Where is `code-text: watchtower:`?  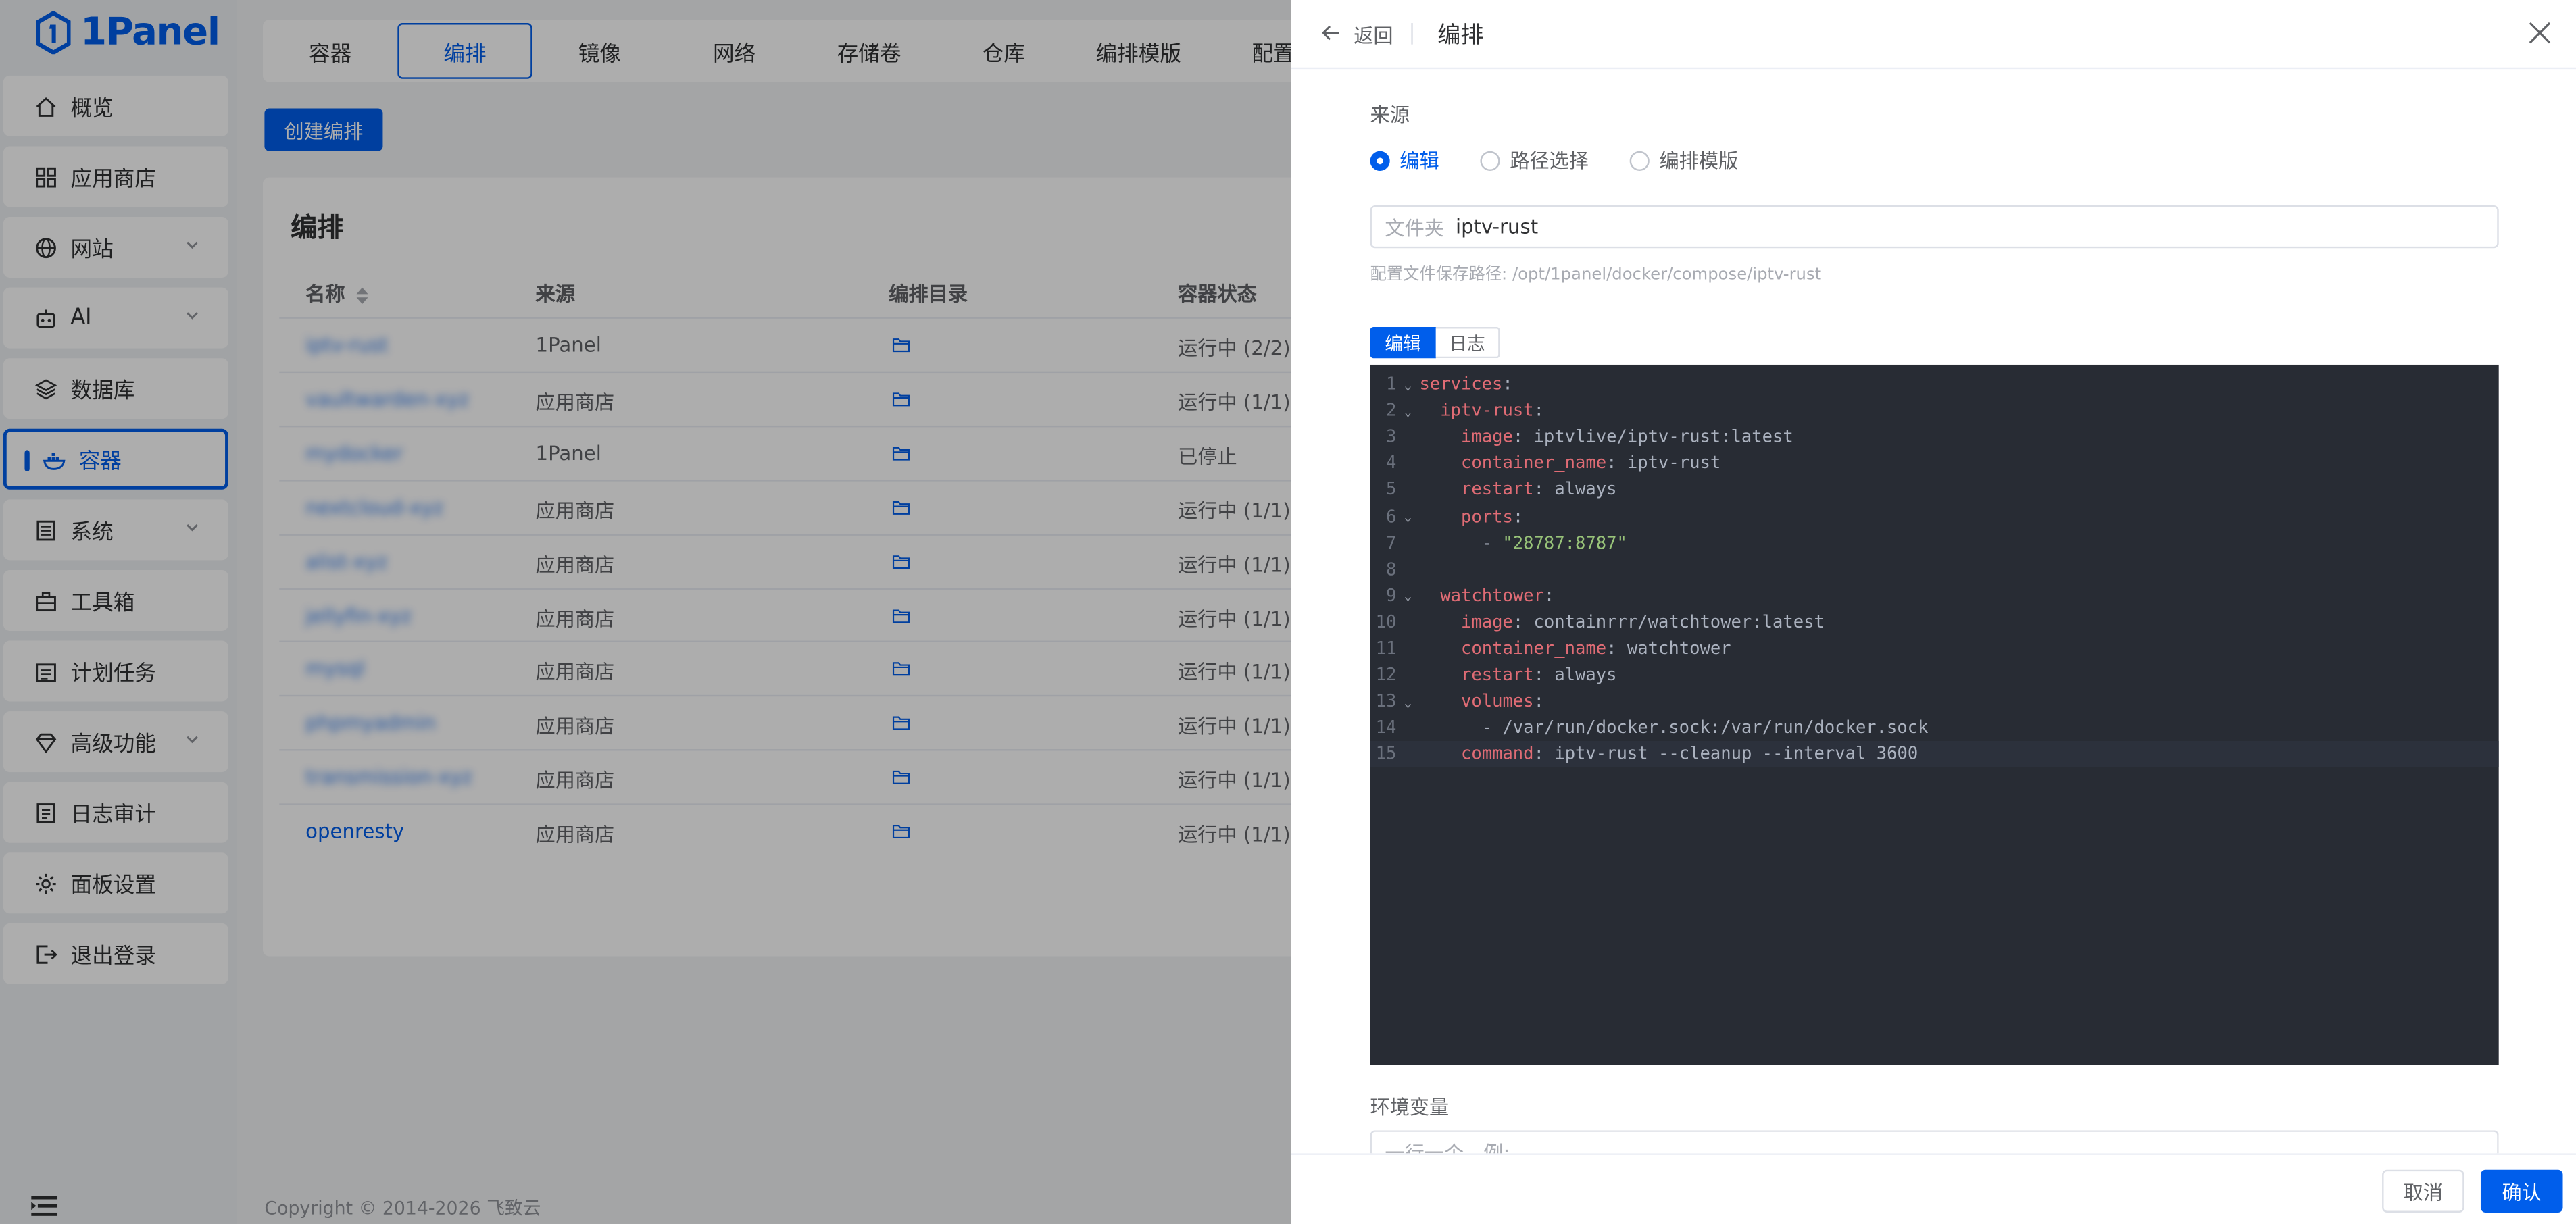 code-text: watchtower: is located at coordinates (1487, 596).